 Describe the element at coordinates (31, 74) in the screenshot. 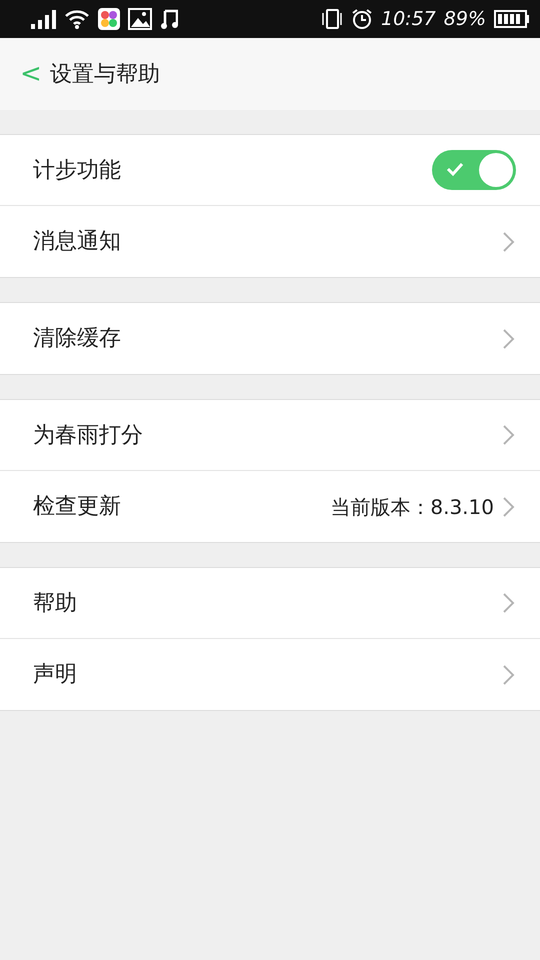

I see `back-button: <` at that location.